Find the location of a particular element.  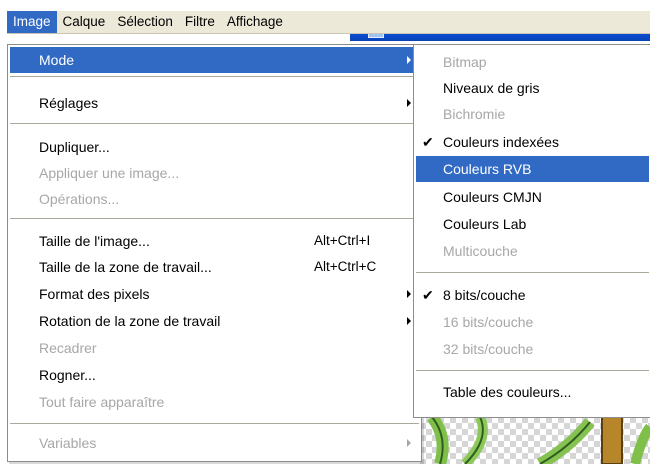

submenu-item-label: Couleurs Lab is located at coordinates (485, 224).